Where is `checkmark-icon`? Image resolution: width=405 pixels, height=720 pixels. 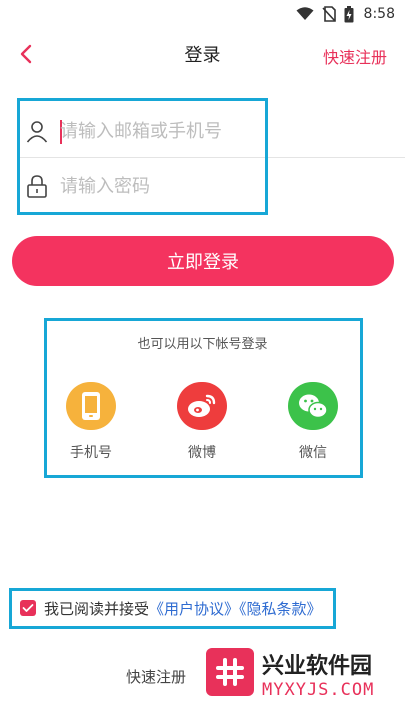 checkmark-icon is located at coordinates (28, 608).